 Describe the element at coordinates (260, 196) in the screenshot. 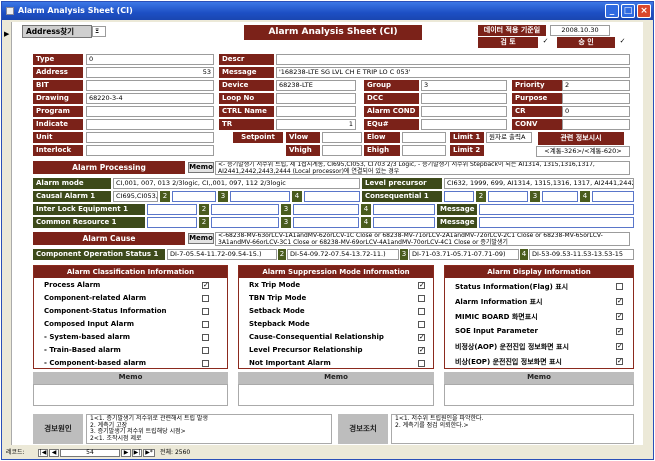

I see `causal-alarm-3-field` at that location.